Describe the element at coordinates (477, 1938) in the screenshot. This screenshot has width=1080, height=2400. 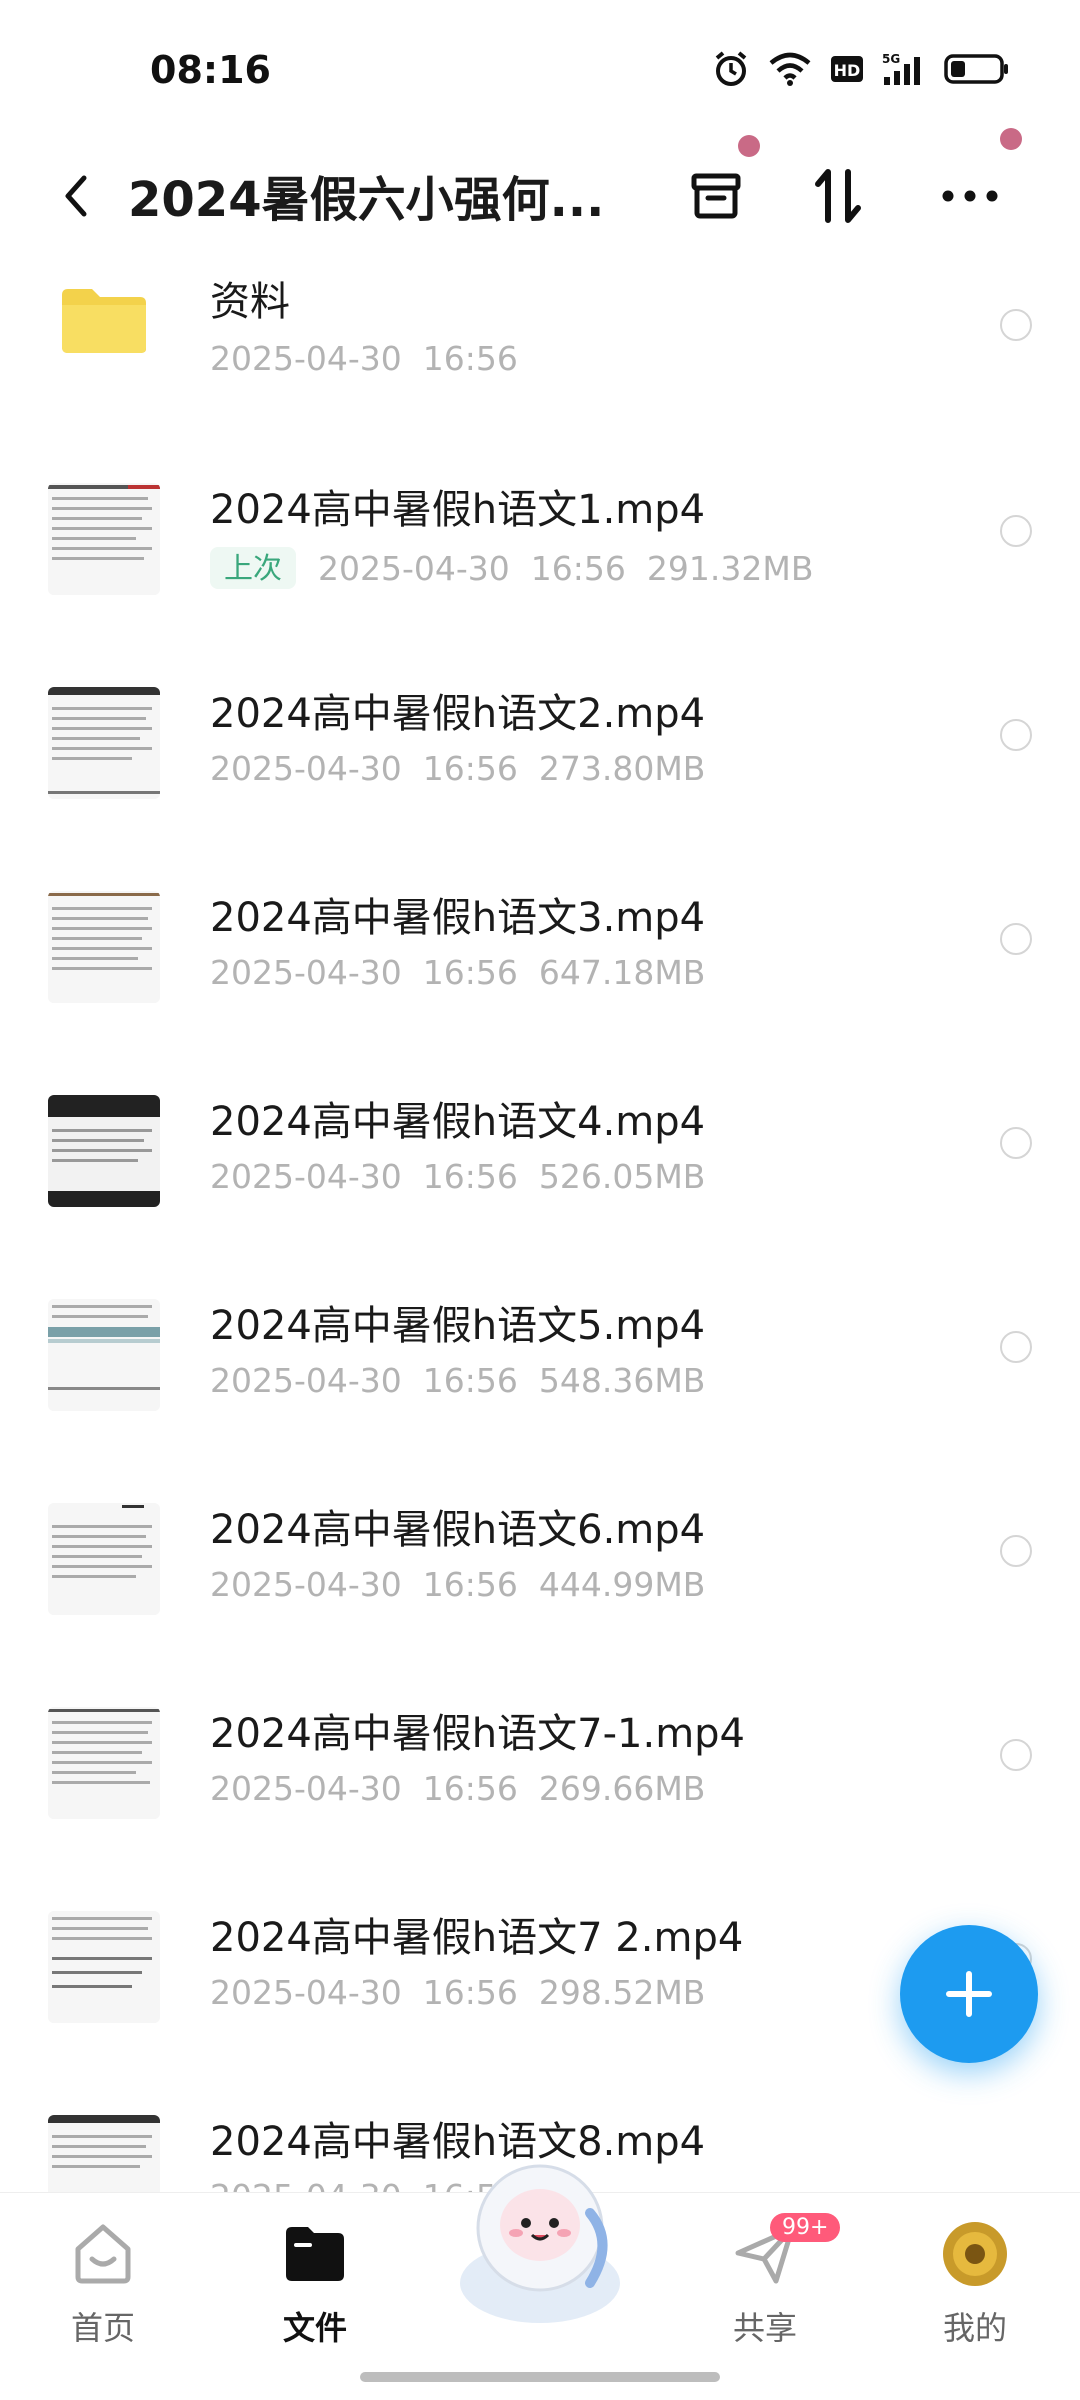
I see `file-name: 2024高中暑假h语文7 2.mp4` at that location.